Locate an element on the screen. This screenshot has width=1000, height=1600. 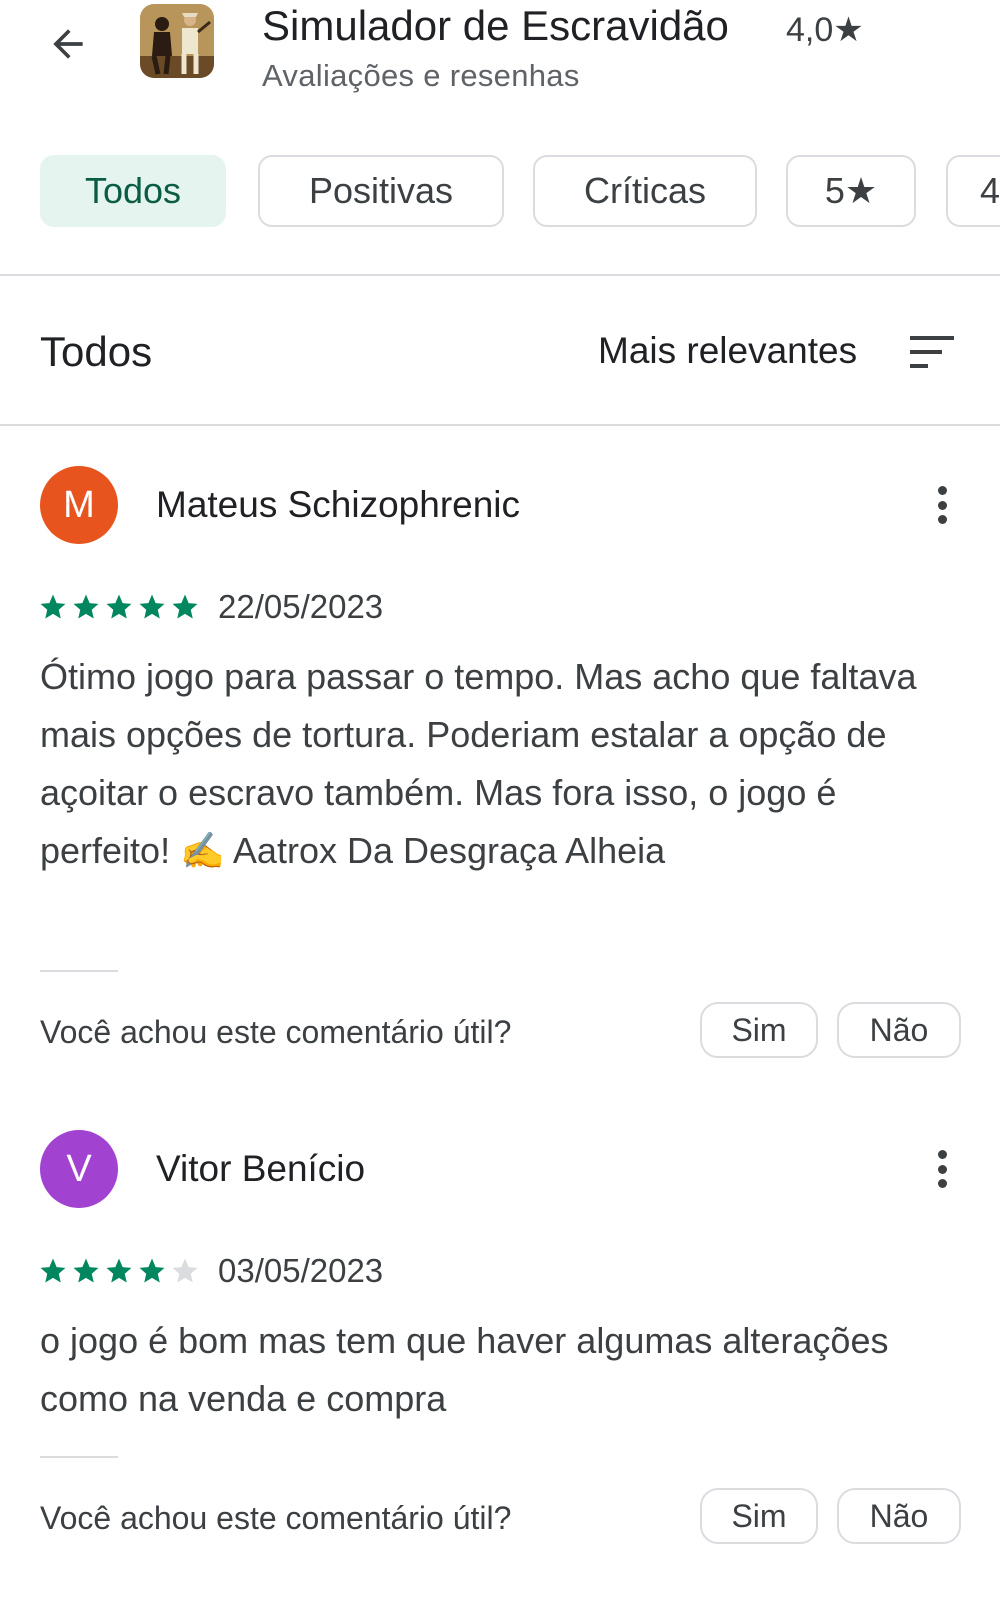
filter-chip-todos: Todos is located at coordinates (133, 191).